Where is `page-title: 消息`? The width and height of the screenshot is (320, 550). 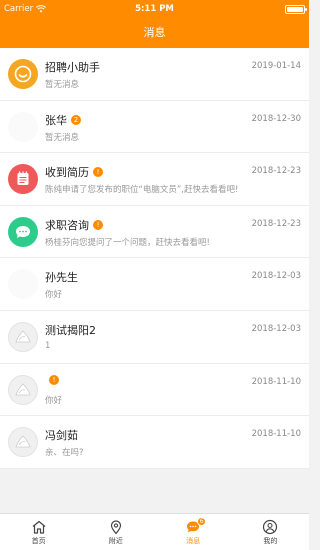
page-title: 消息 is located at coordinates (154, 33).